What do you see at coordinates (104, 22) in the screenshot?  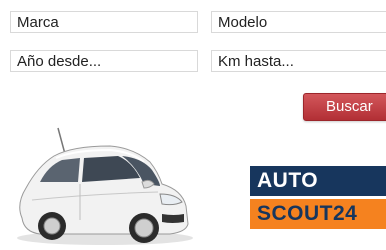 I see `marca-select: Marca` at bounding box center [104, 22].